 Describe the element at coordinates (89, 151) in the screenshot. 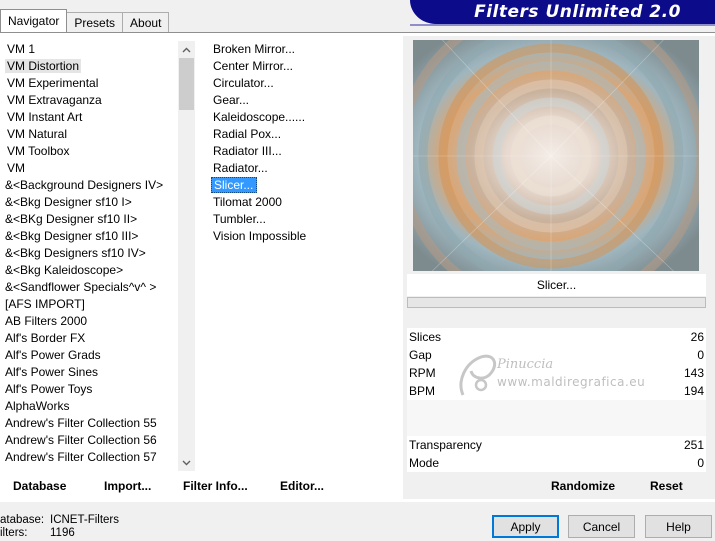

I see `category-item: VM Toolbox` at that location.